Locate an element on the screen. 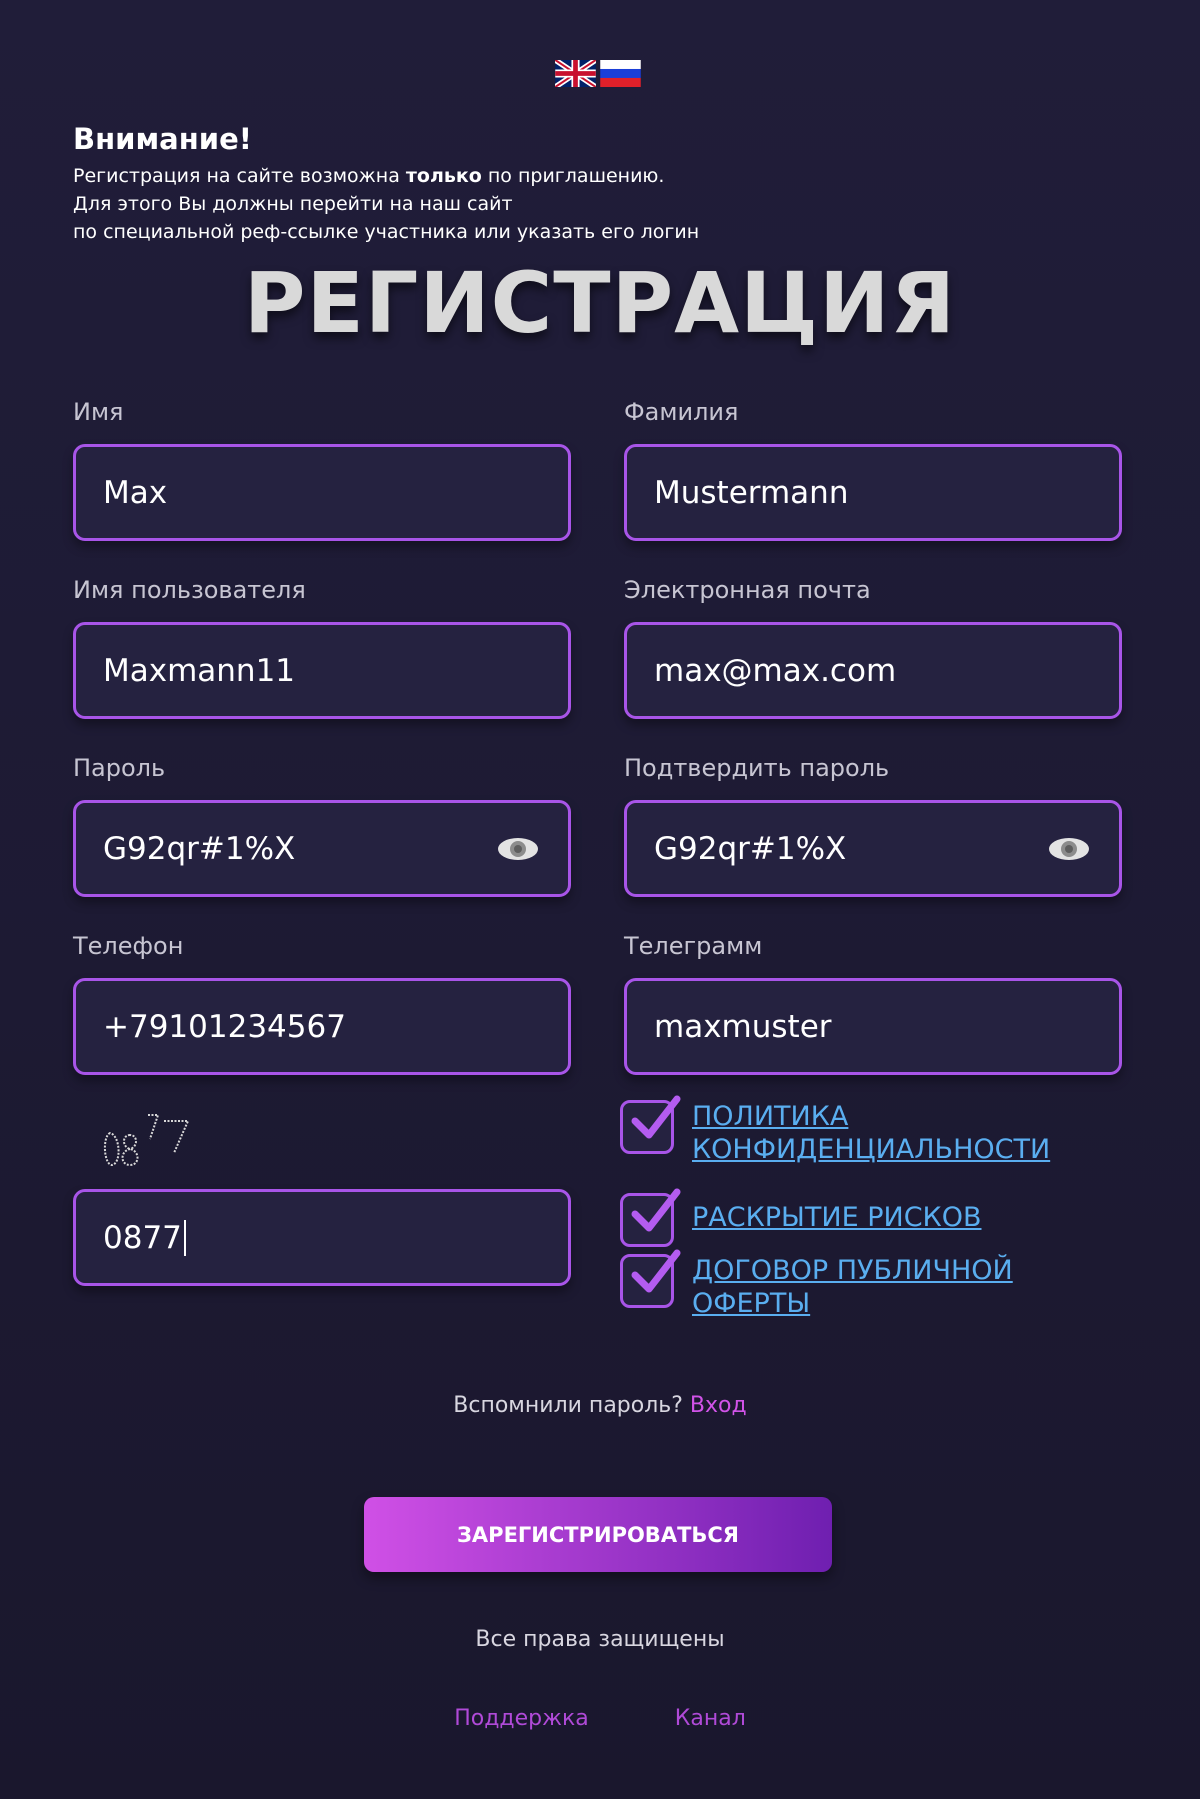  last-name-field: Mustermann is located at coordinates (873, 492).